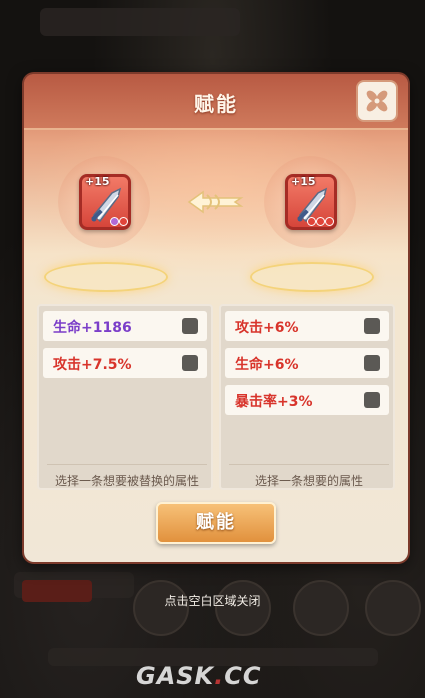 Image resolution: width=425 pixels, height=698 pixels. Describe the element at coordinates (216, 202) in the screenshot. I see `arrow-left-icon` at that location.